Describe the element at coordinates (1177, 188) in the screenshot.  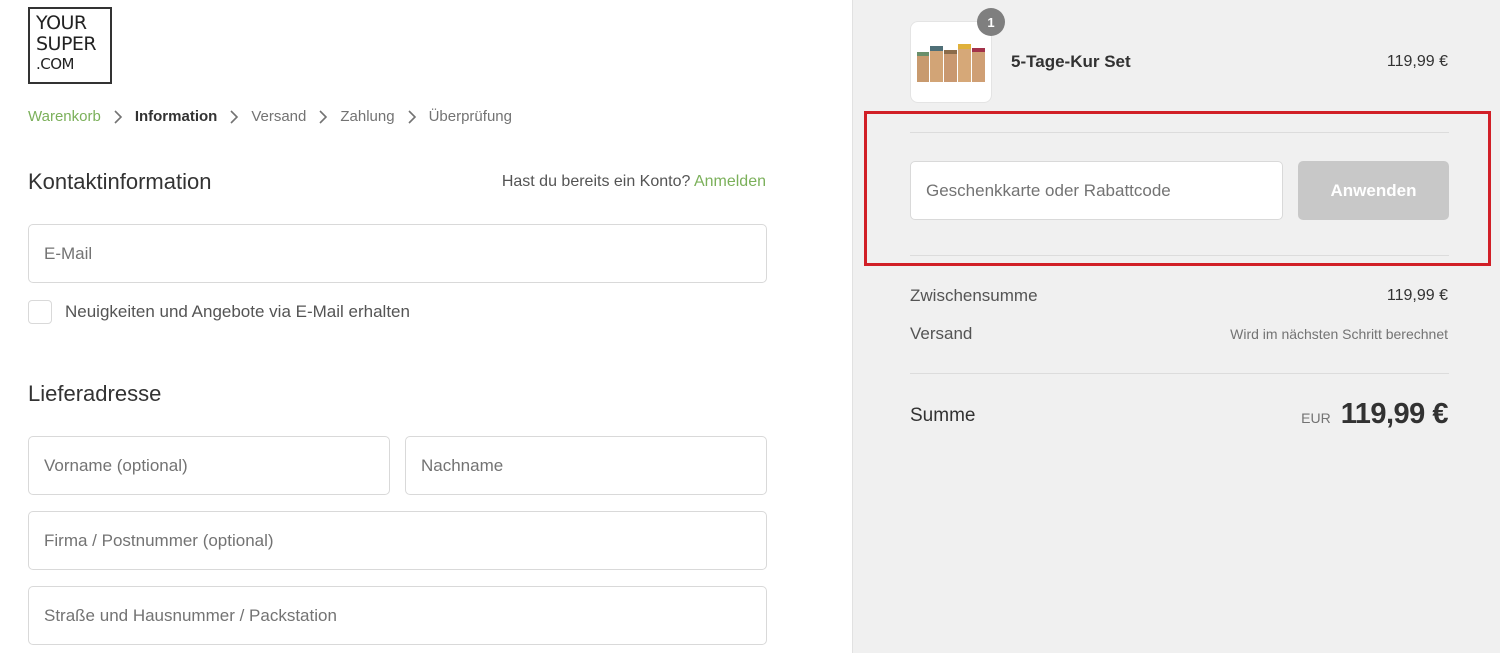
I see `discount-highlight-box` at that location.